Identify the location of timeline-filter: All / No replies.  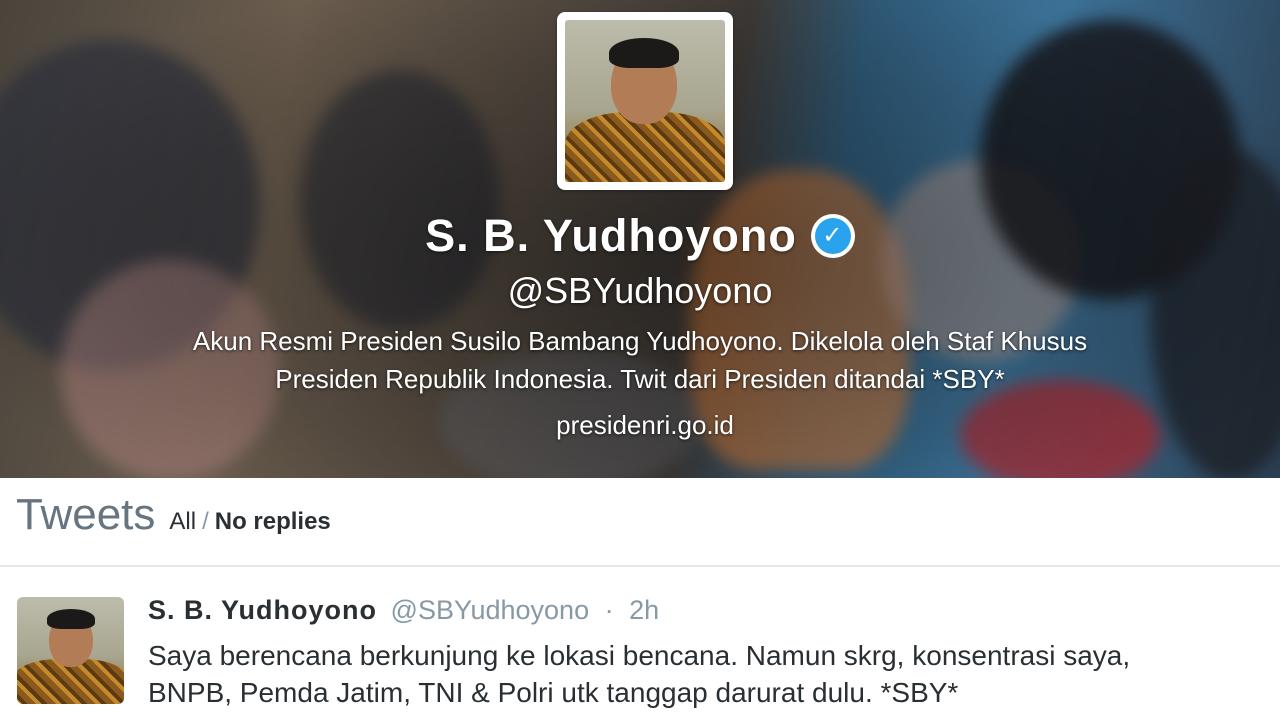
(249, 522).